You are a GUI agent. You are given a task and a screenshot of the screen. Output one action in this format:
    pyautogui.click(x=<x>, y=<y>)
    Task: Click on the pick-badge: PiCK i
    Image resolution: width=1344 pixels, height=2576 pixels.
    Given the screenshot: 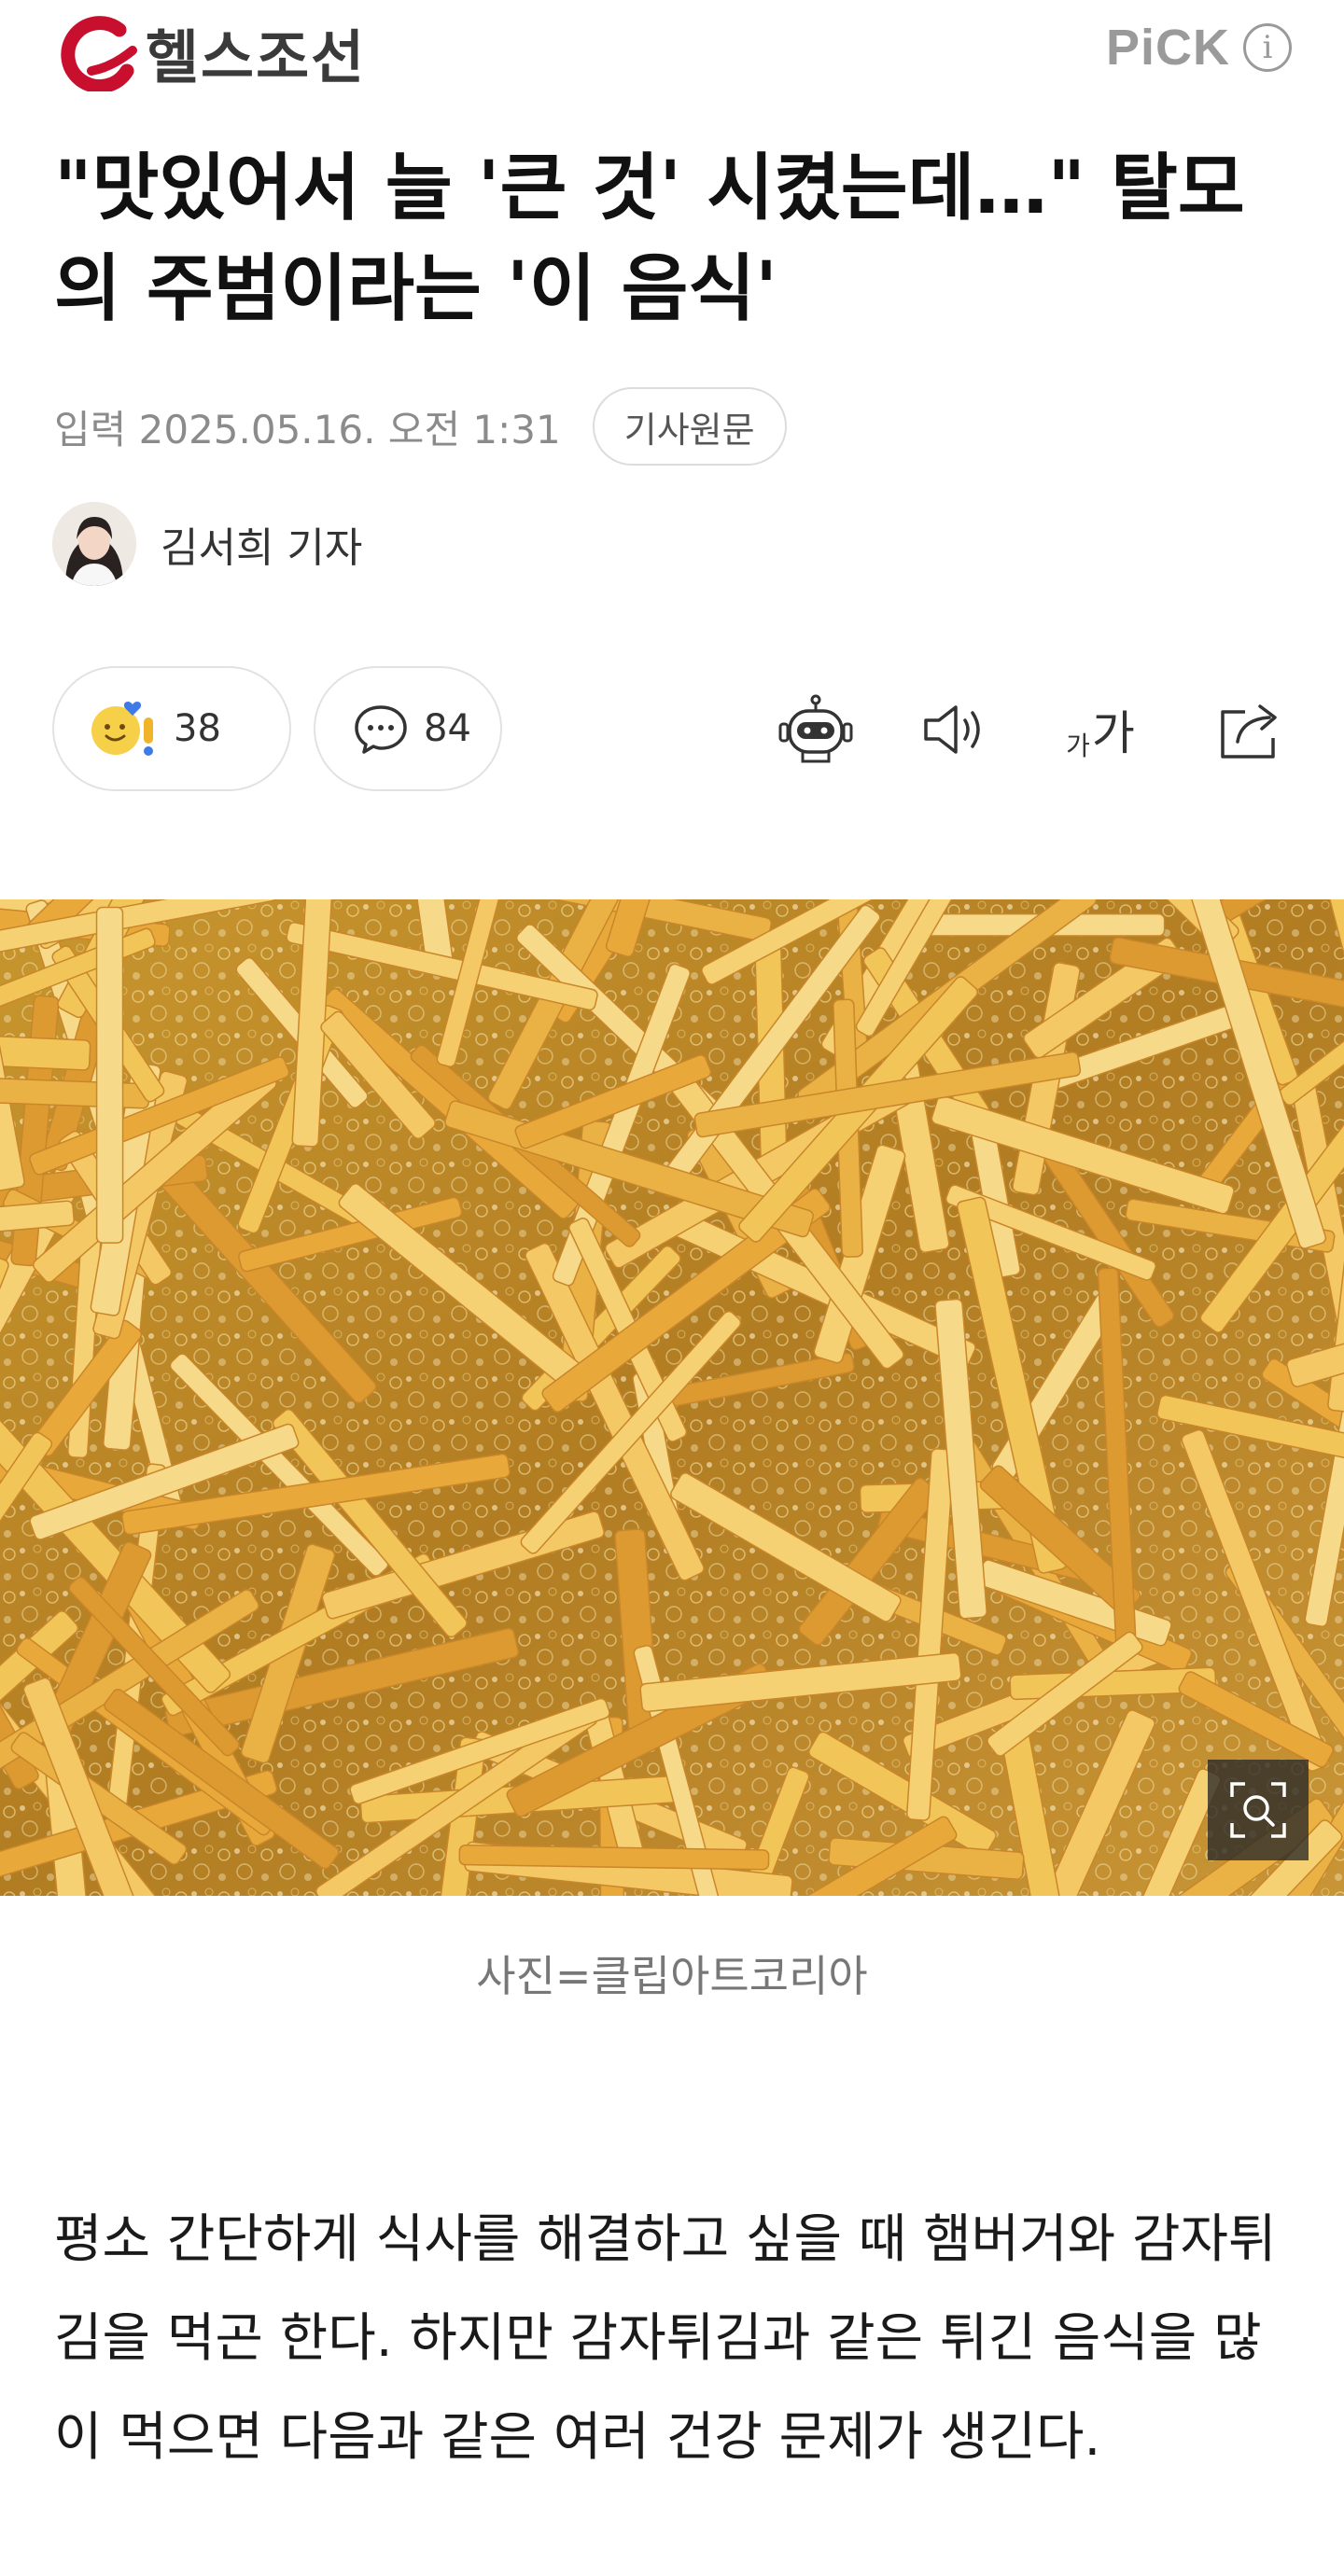 What is the action you would take?
    pyautogui.click(x=1199, y=48)
    